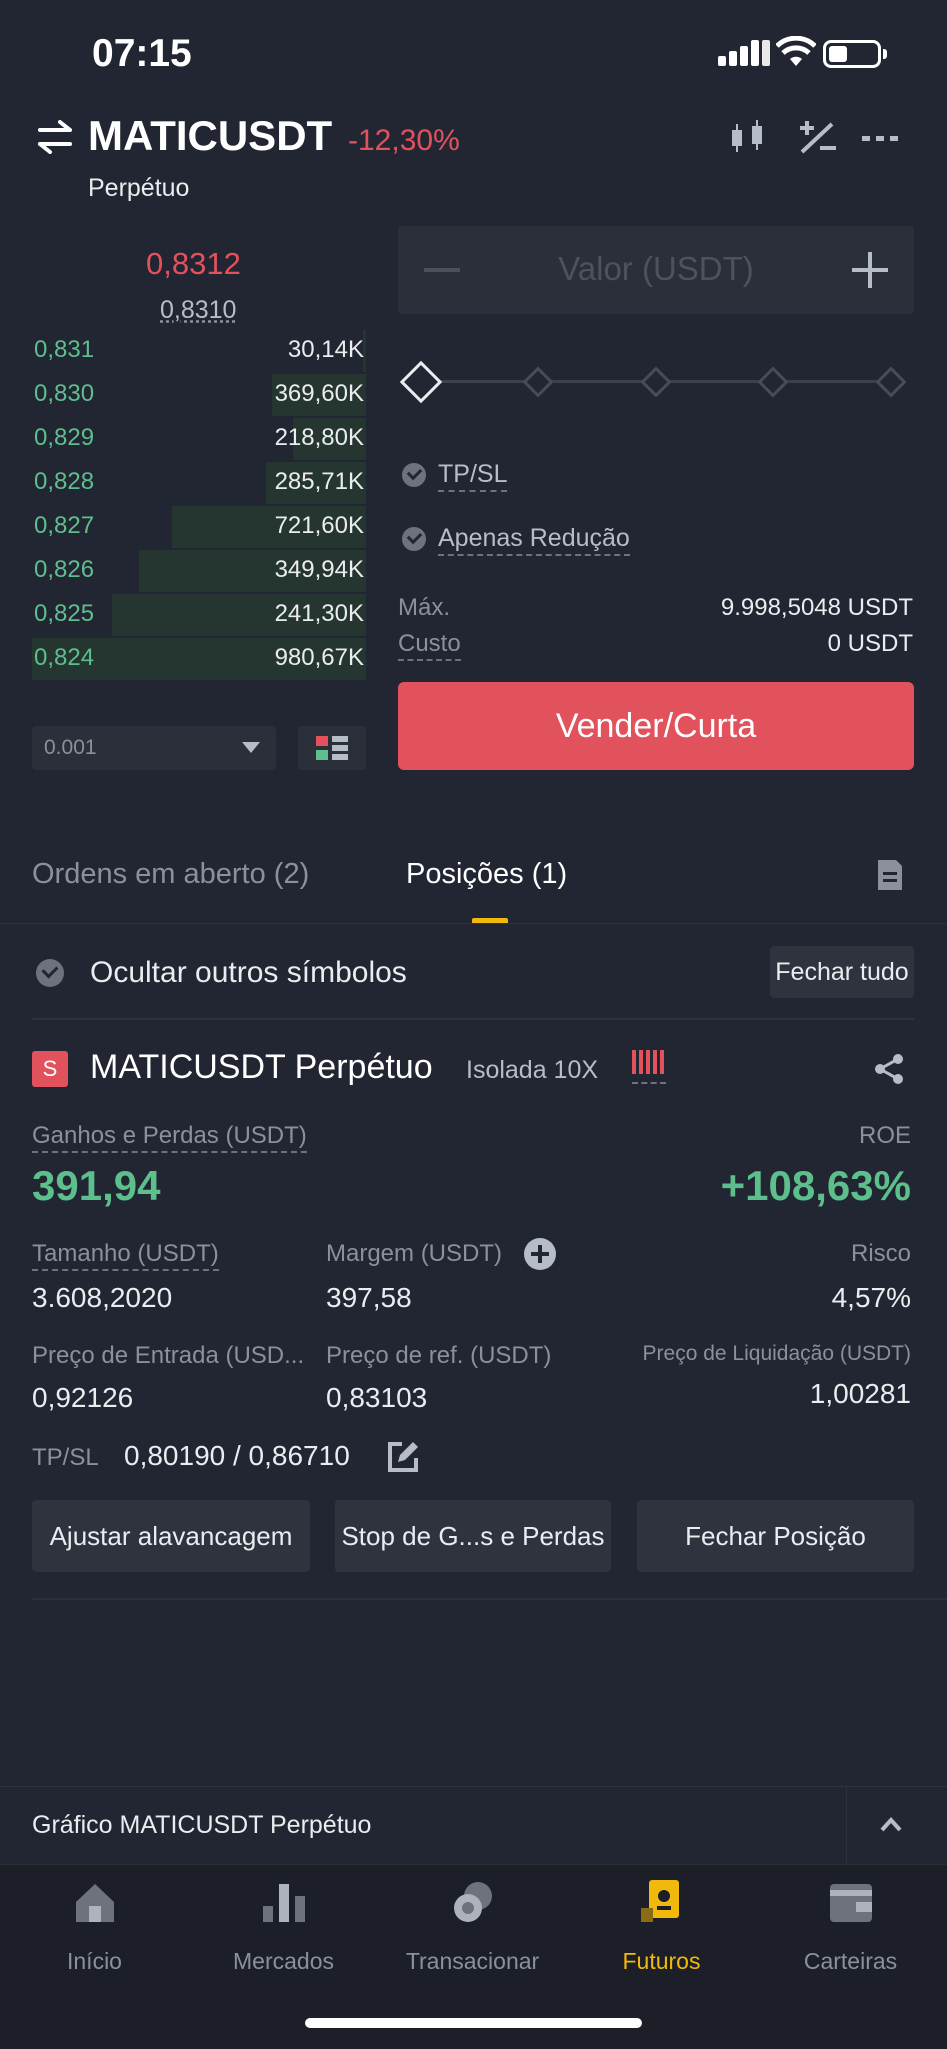  What do you see at coordinates (661, 1930) in the screenshot?
I see `nav-item-futures: Futuros` at bounding box center [661, 1930].